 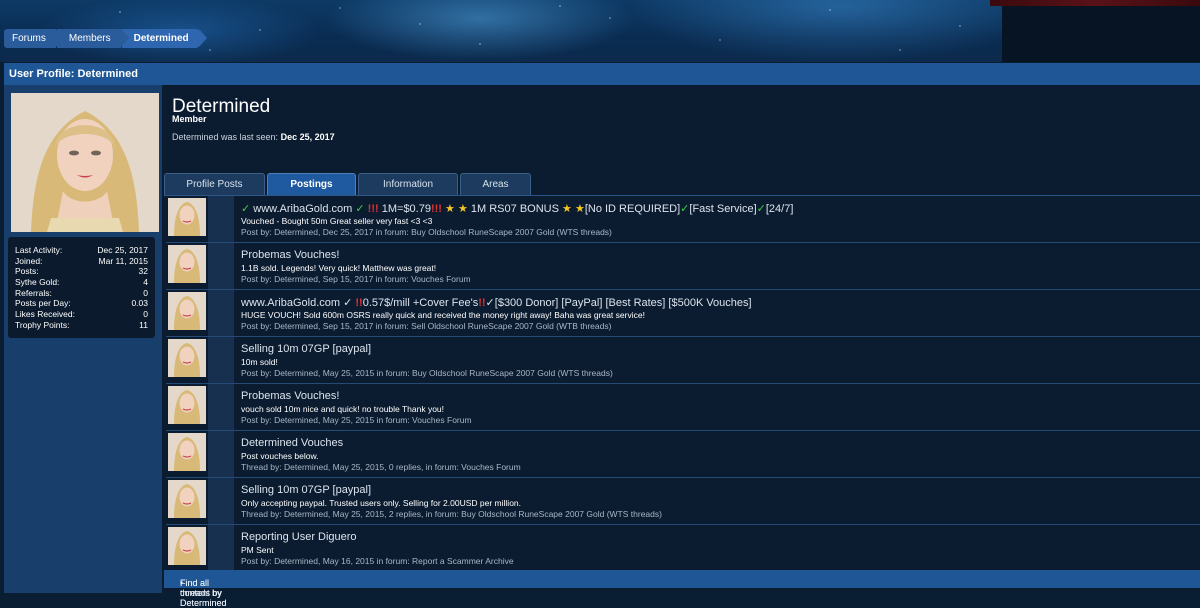 What do you see at coordinates (143, 325) in the screenshot?
I see `stat-value: 11` at bounding box center [143, 325].